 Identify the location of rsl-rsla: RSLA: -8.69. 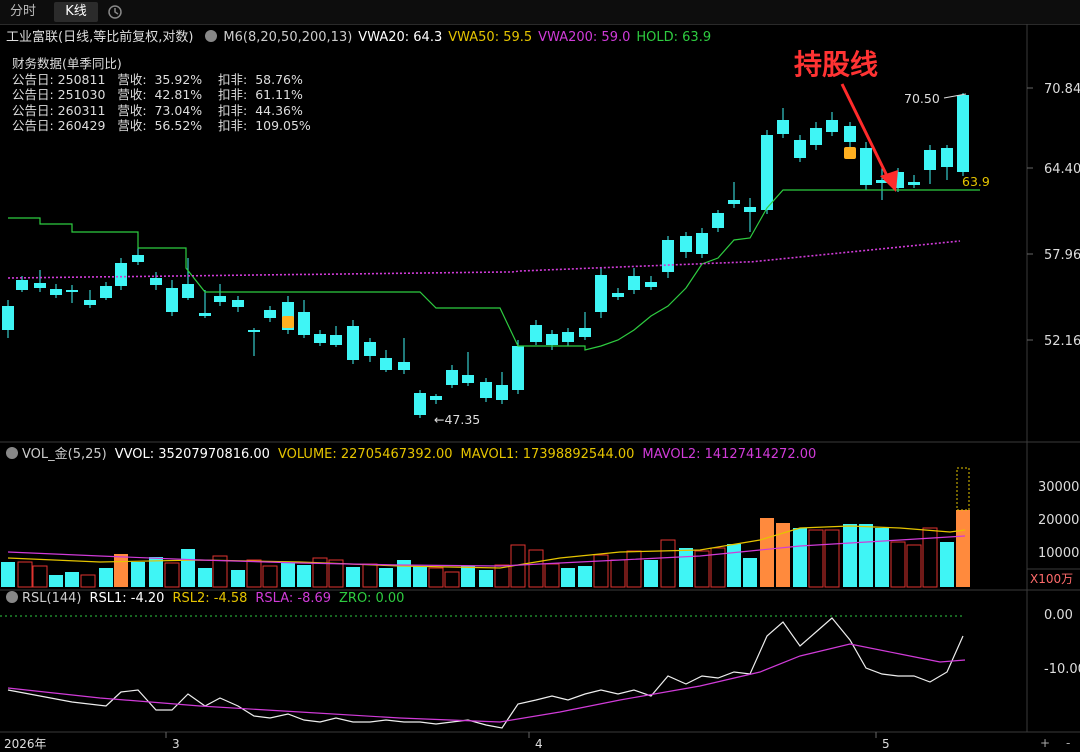
(293, 598).